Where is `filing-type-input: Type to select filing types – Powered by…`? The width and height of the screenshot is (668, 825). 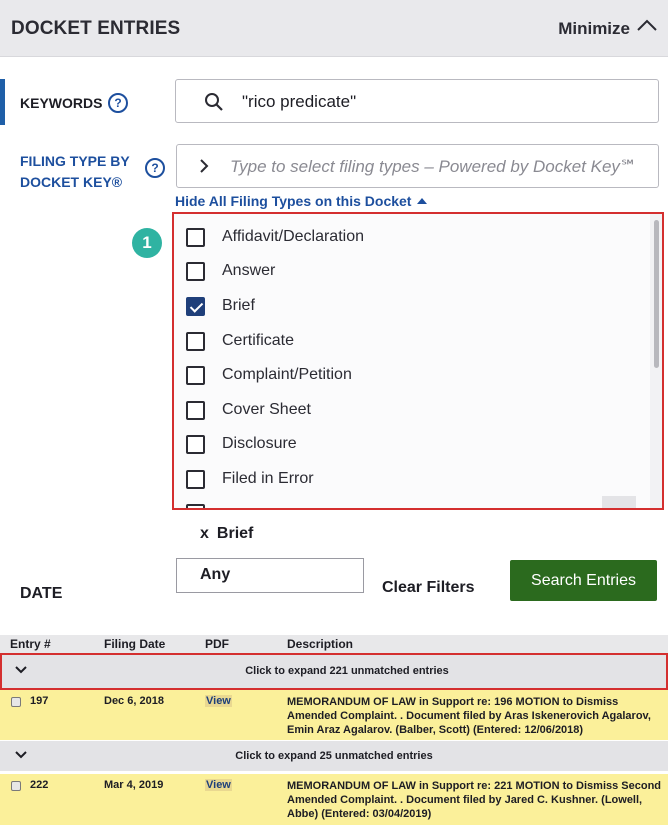 filing-type-input: Type to select filing types – Powered by… is located at coordinates (417, 166).